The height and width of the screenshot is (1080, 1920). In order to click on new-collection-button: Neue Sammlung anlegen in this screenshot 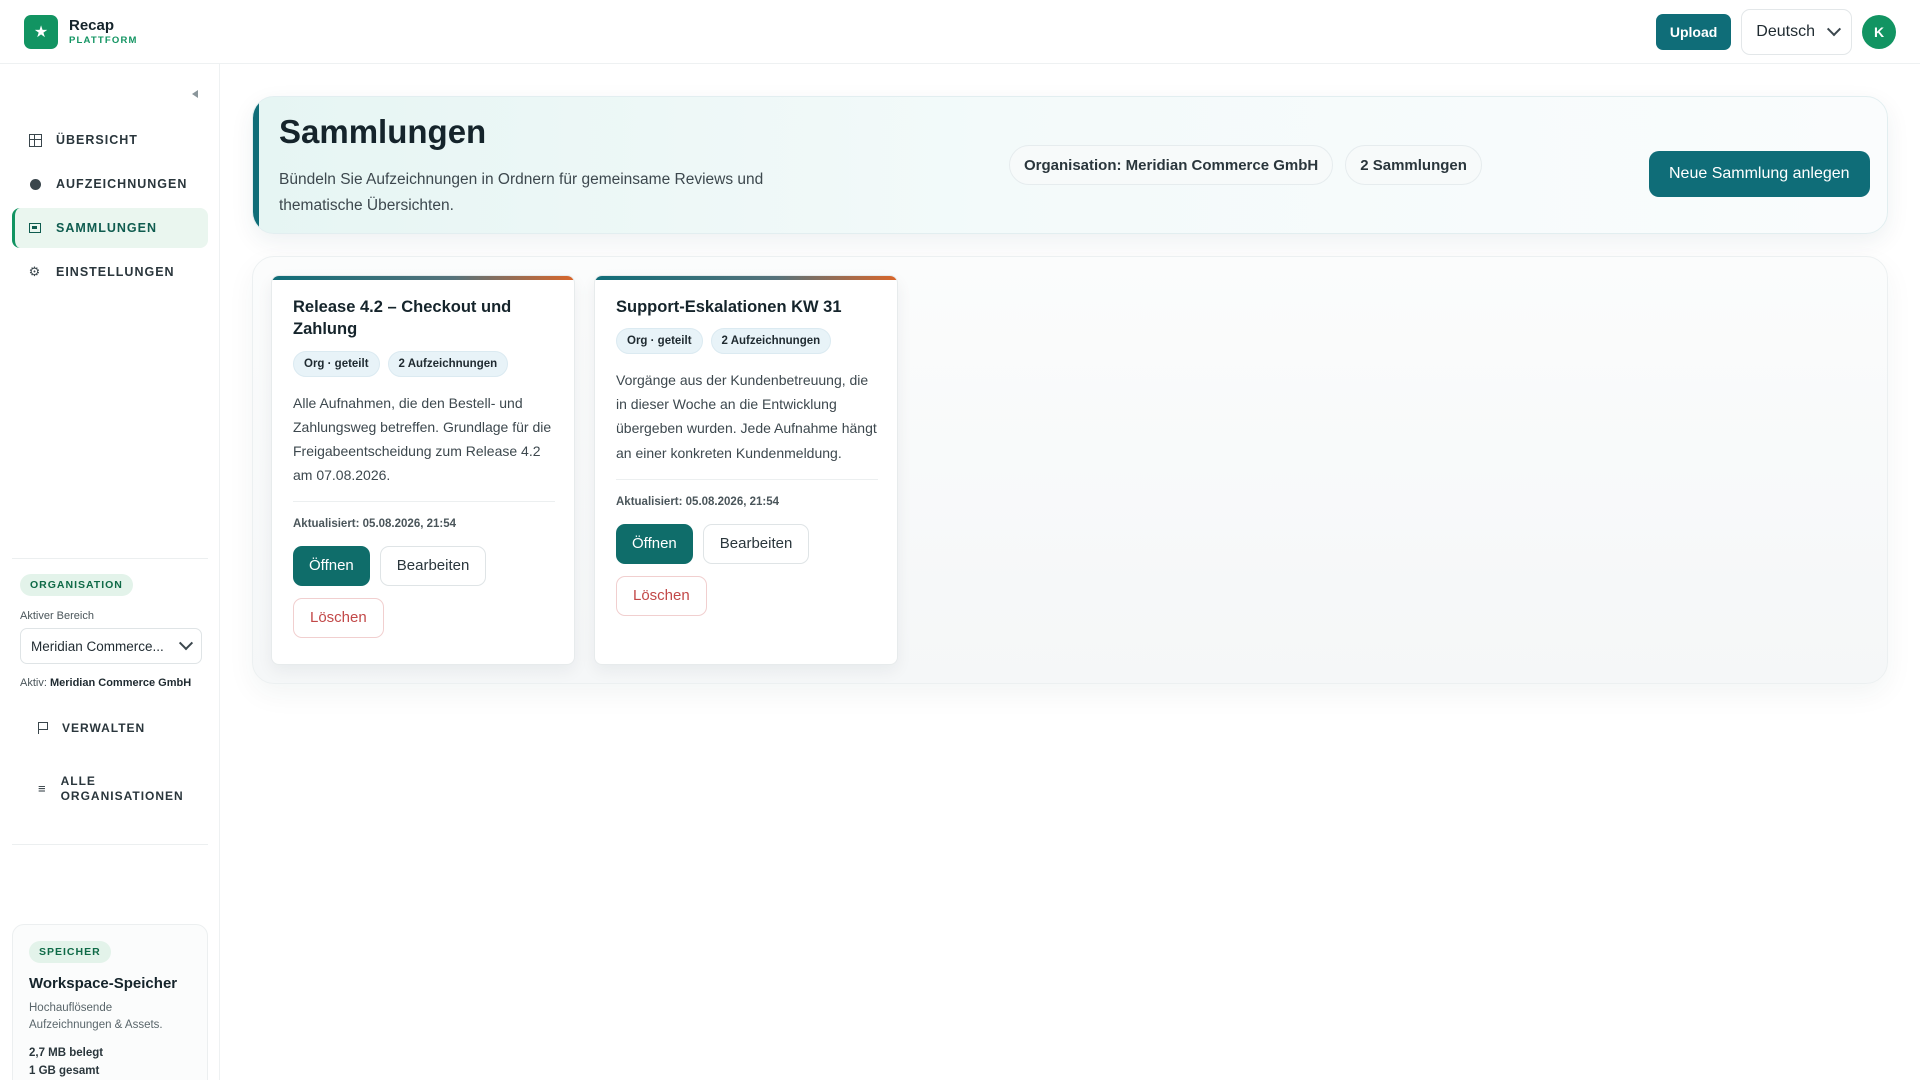, I will do `click(1759, 174)`.